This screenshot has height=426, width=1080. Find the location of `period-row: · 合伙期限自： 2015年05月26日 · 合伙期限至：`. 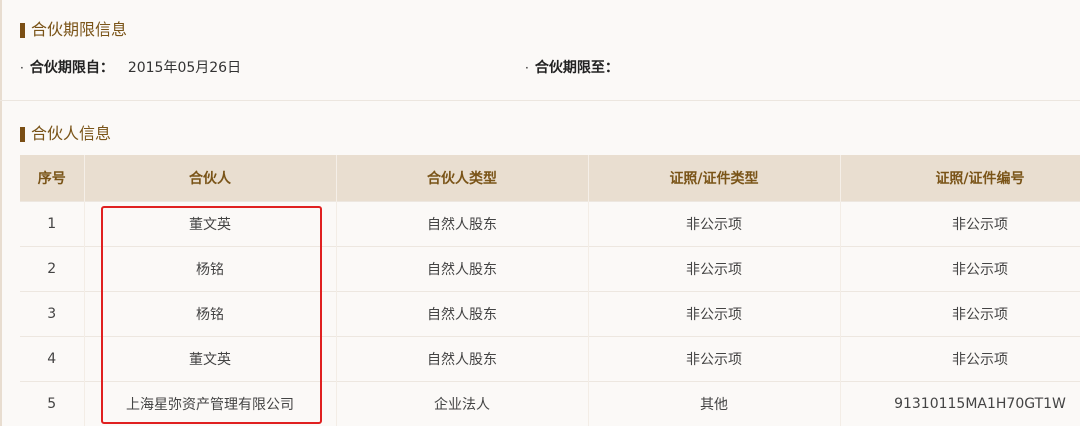

period-row: · 合伙期限自： 2015年05月26日 · 合伙期限至： is located at coordinates (550, 68).